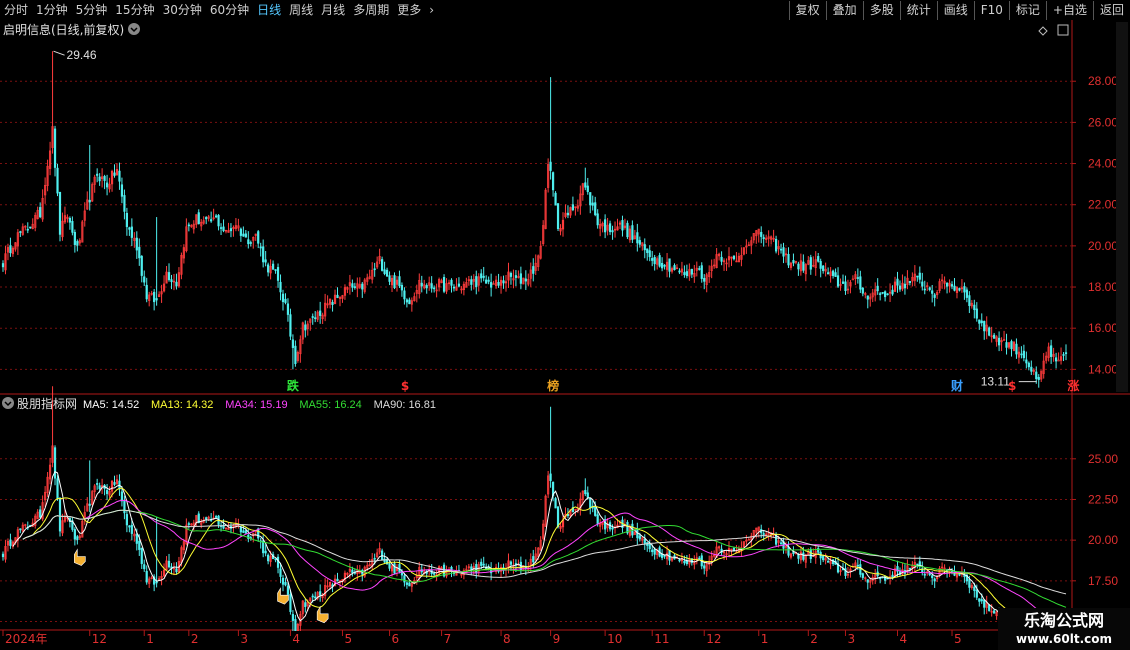 The height and width of the screenshot is (650, 1130). Describe the element at coordinates (881, 10) in the screenshot. I see `toolbar-button-2: 多股` at that location.